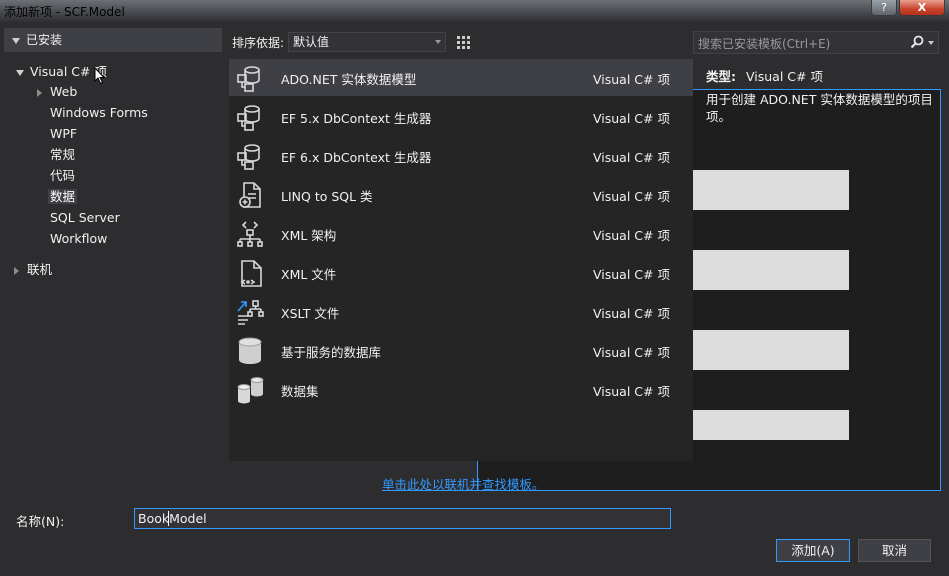 Image resolution: width=949 pixels, height=576 pixels. What do you see at coordinates (461, 350) in the screenshot?
I see `template-row-service-database: 基于服务的数据库 Visual C# 项` at bounding box center [461, 350].